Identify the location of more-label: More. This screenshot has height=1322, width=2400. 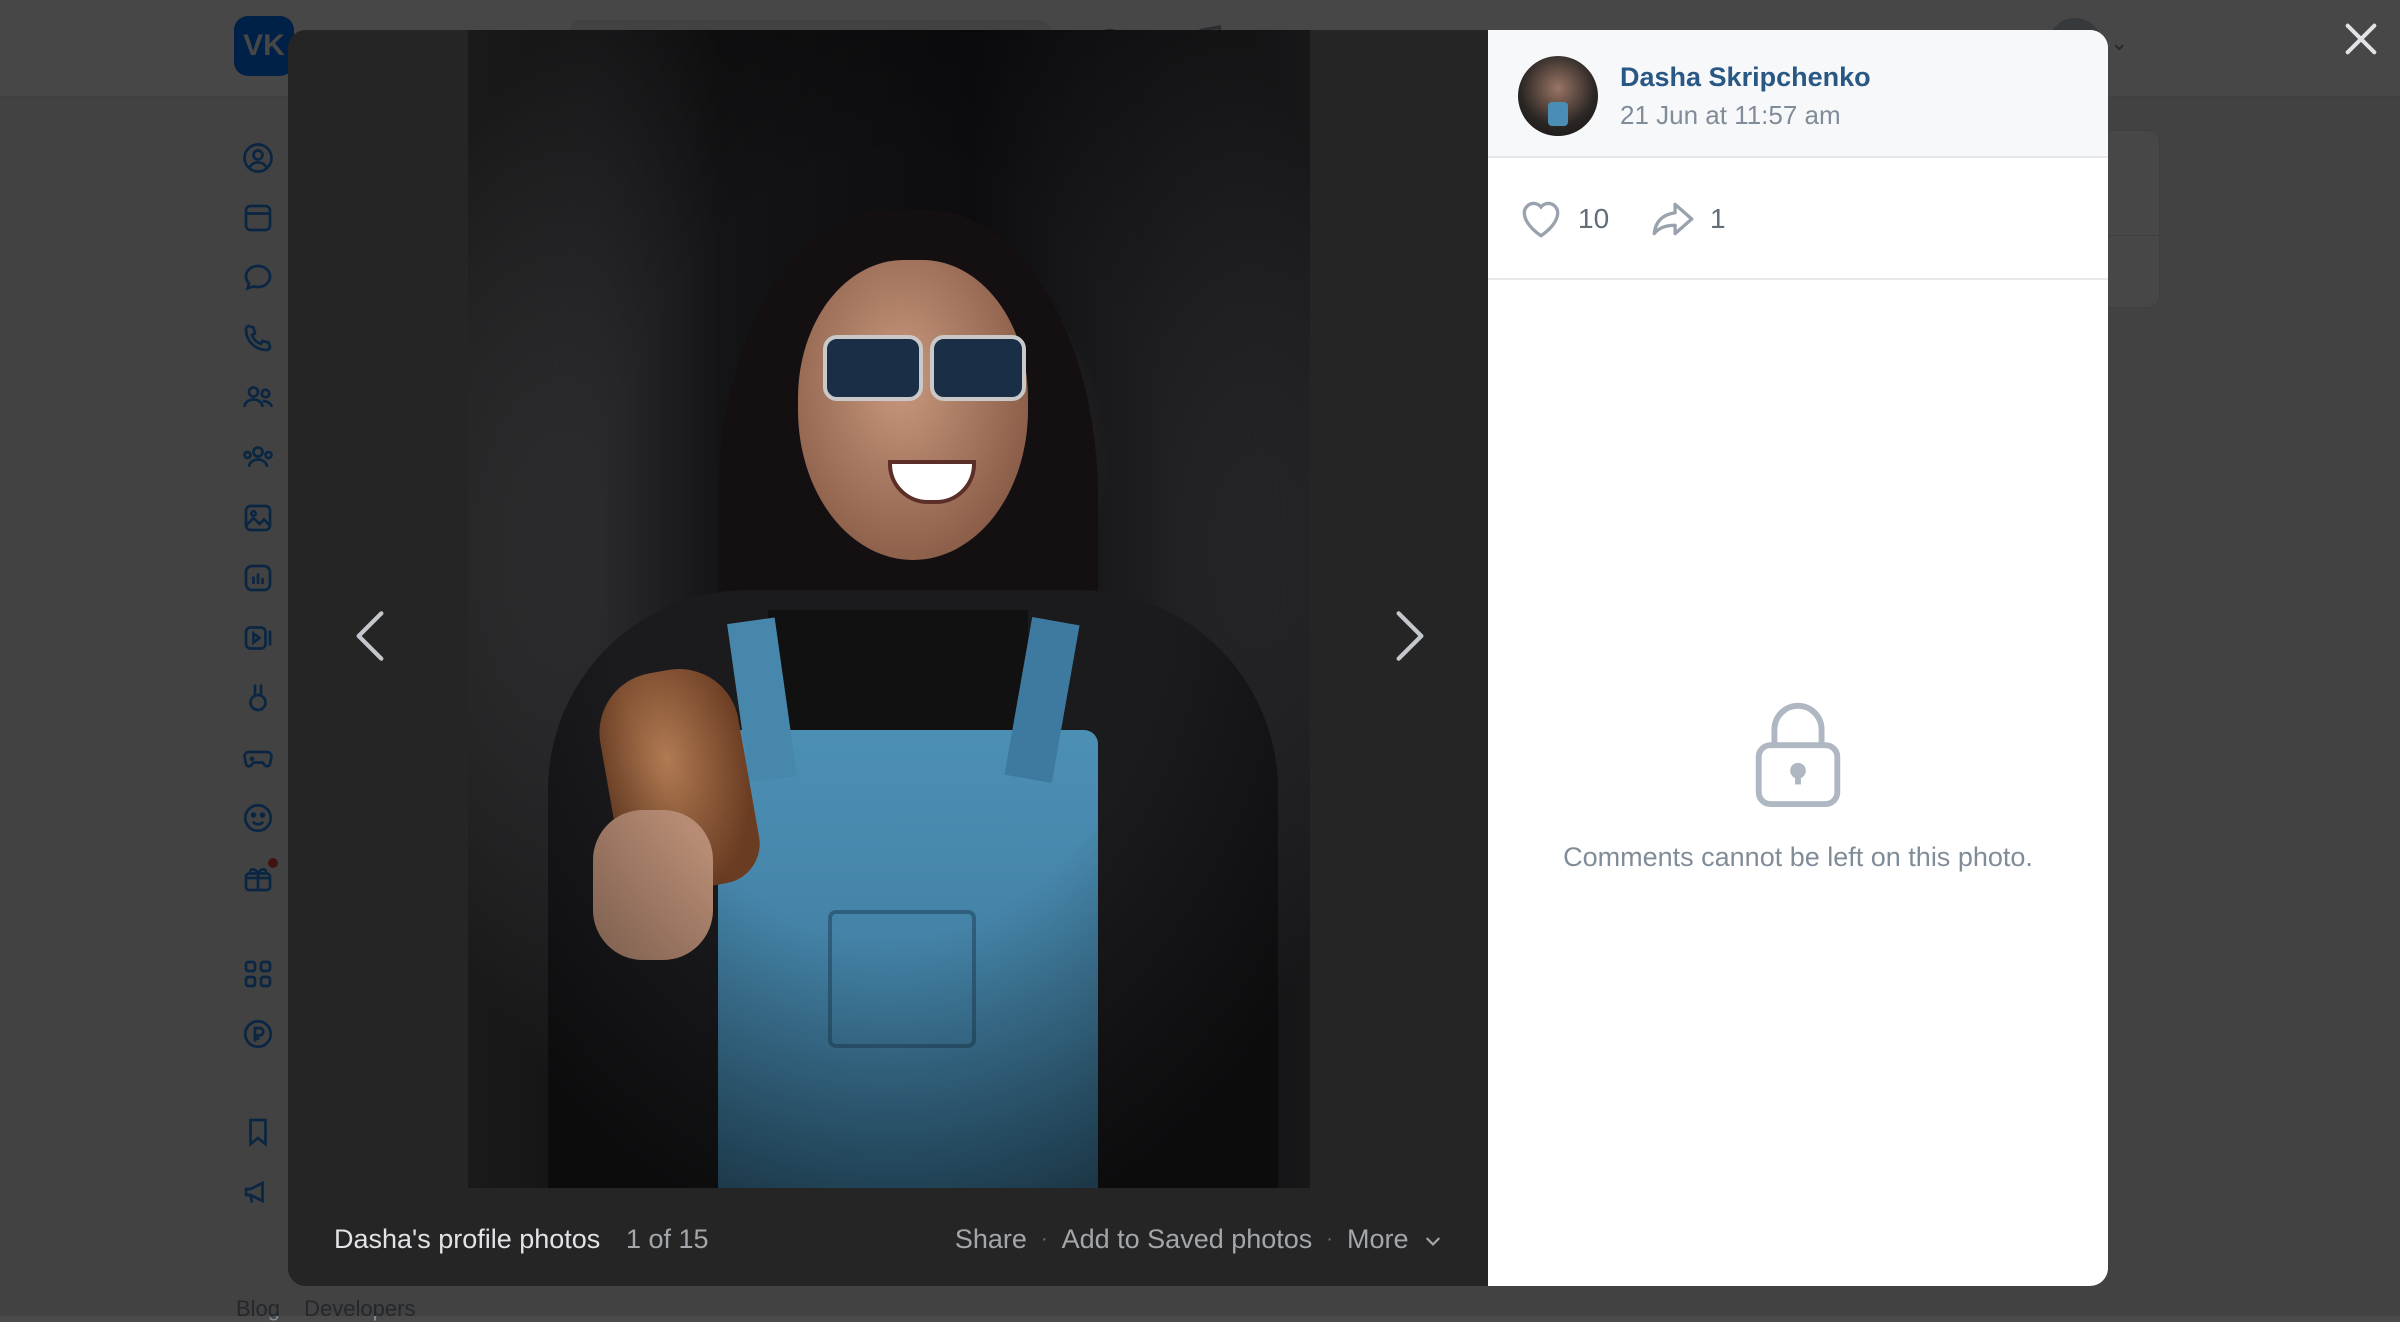
(1377, 1239).